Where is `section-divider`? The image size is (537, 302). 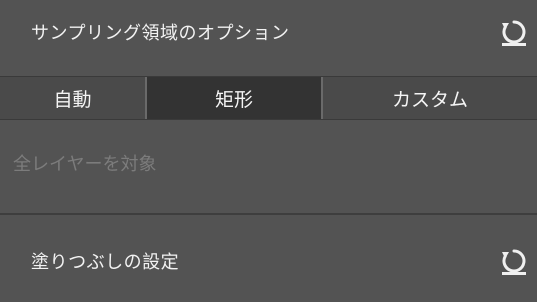
section-divider is located at coordinates (268, 214).